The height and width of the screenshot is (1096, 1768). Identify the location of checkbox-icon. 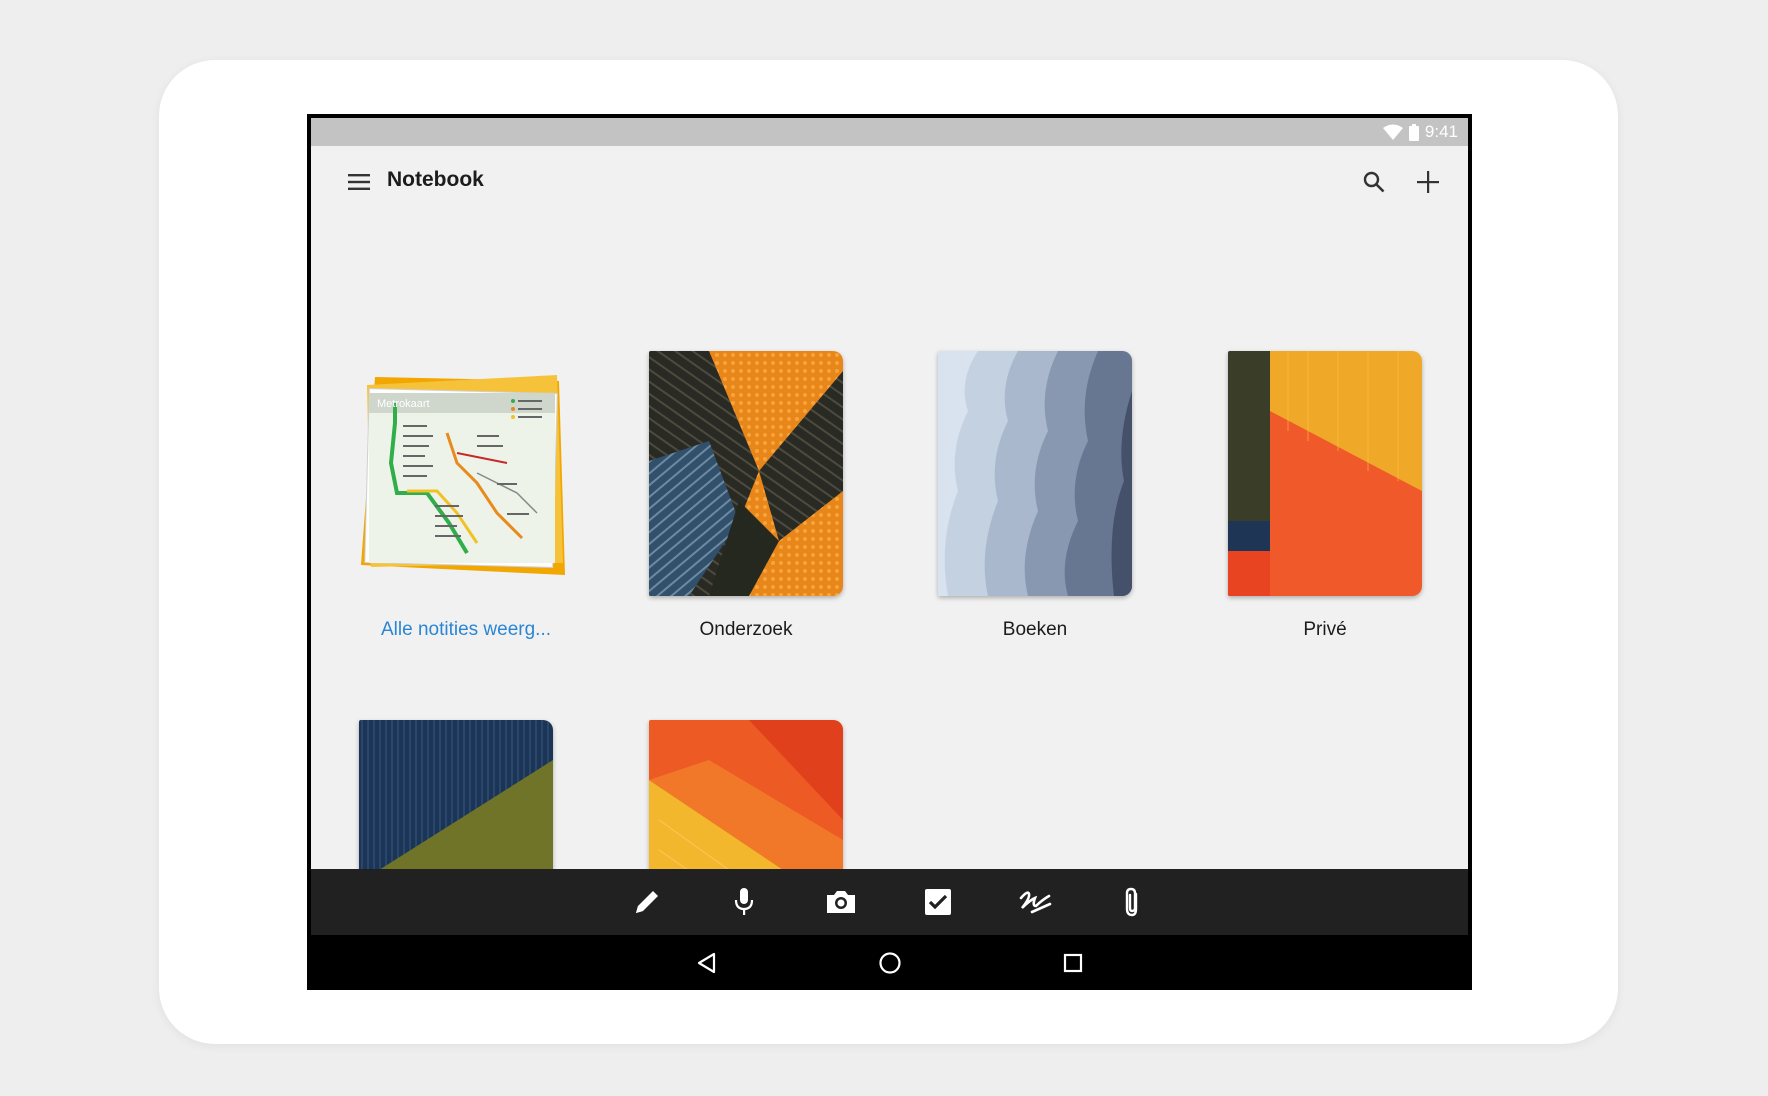
(938, 902).